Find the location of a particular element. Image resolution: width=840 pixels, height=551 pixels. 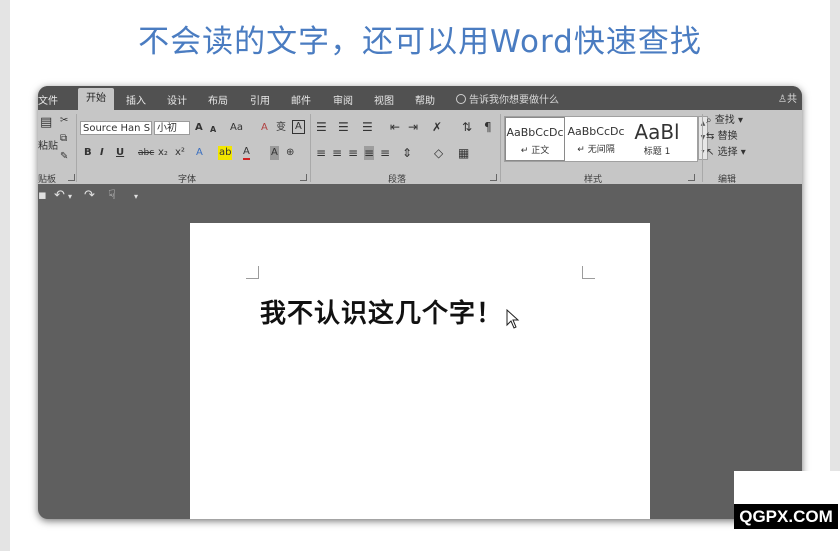

cut-icon: ✂ is located at coordinates (64, 121).